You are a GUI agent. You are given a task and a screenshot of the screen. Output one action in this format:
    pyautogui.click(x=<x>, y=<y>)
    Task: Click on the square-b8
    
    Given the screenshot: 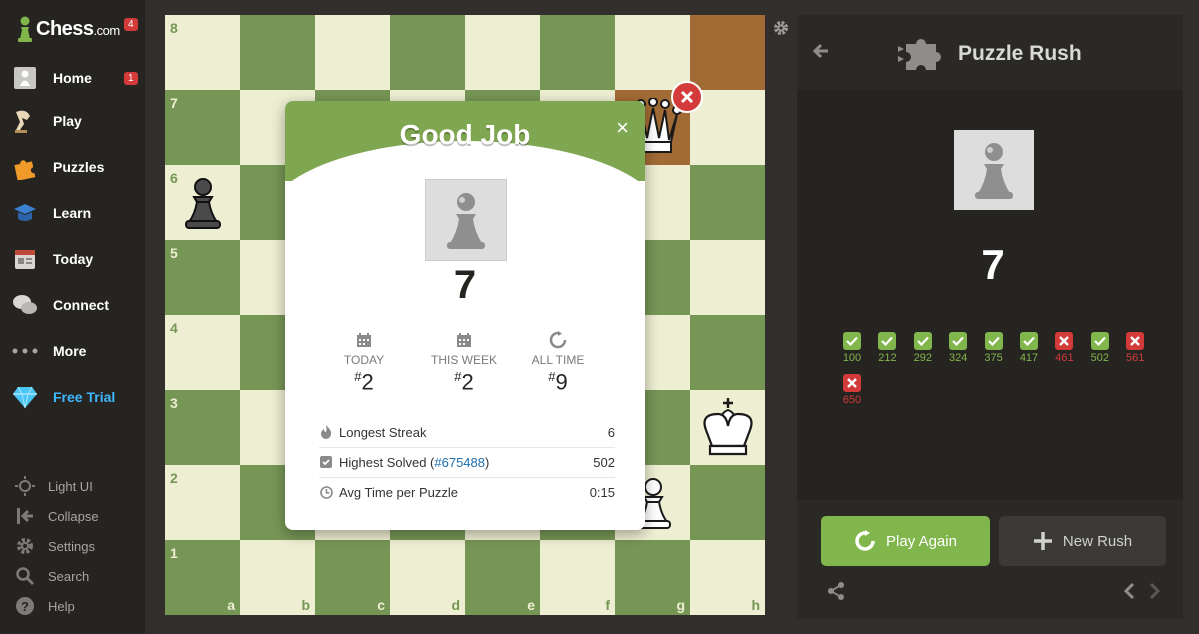 What is the action you would take?
    pyautogui.click(x=277, y=52)
    